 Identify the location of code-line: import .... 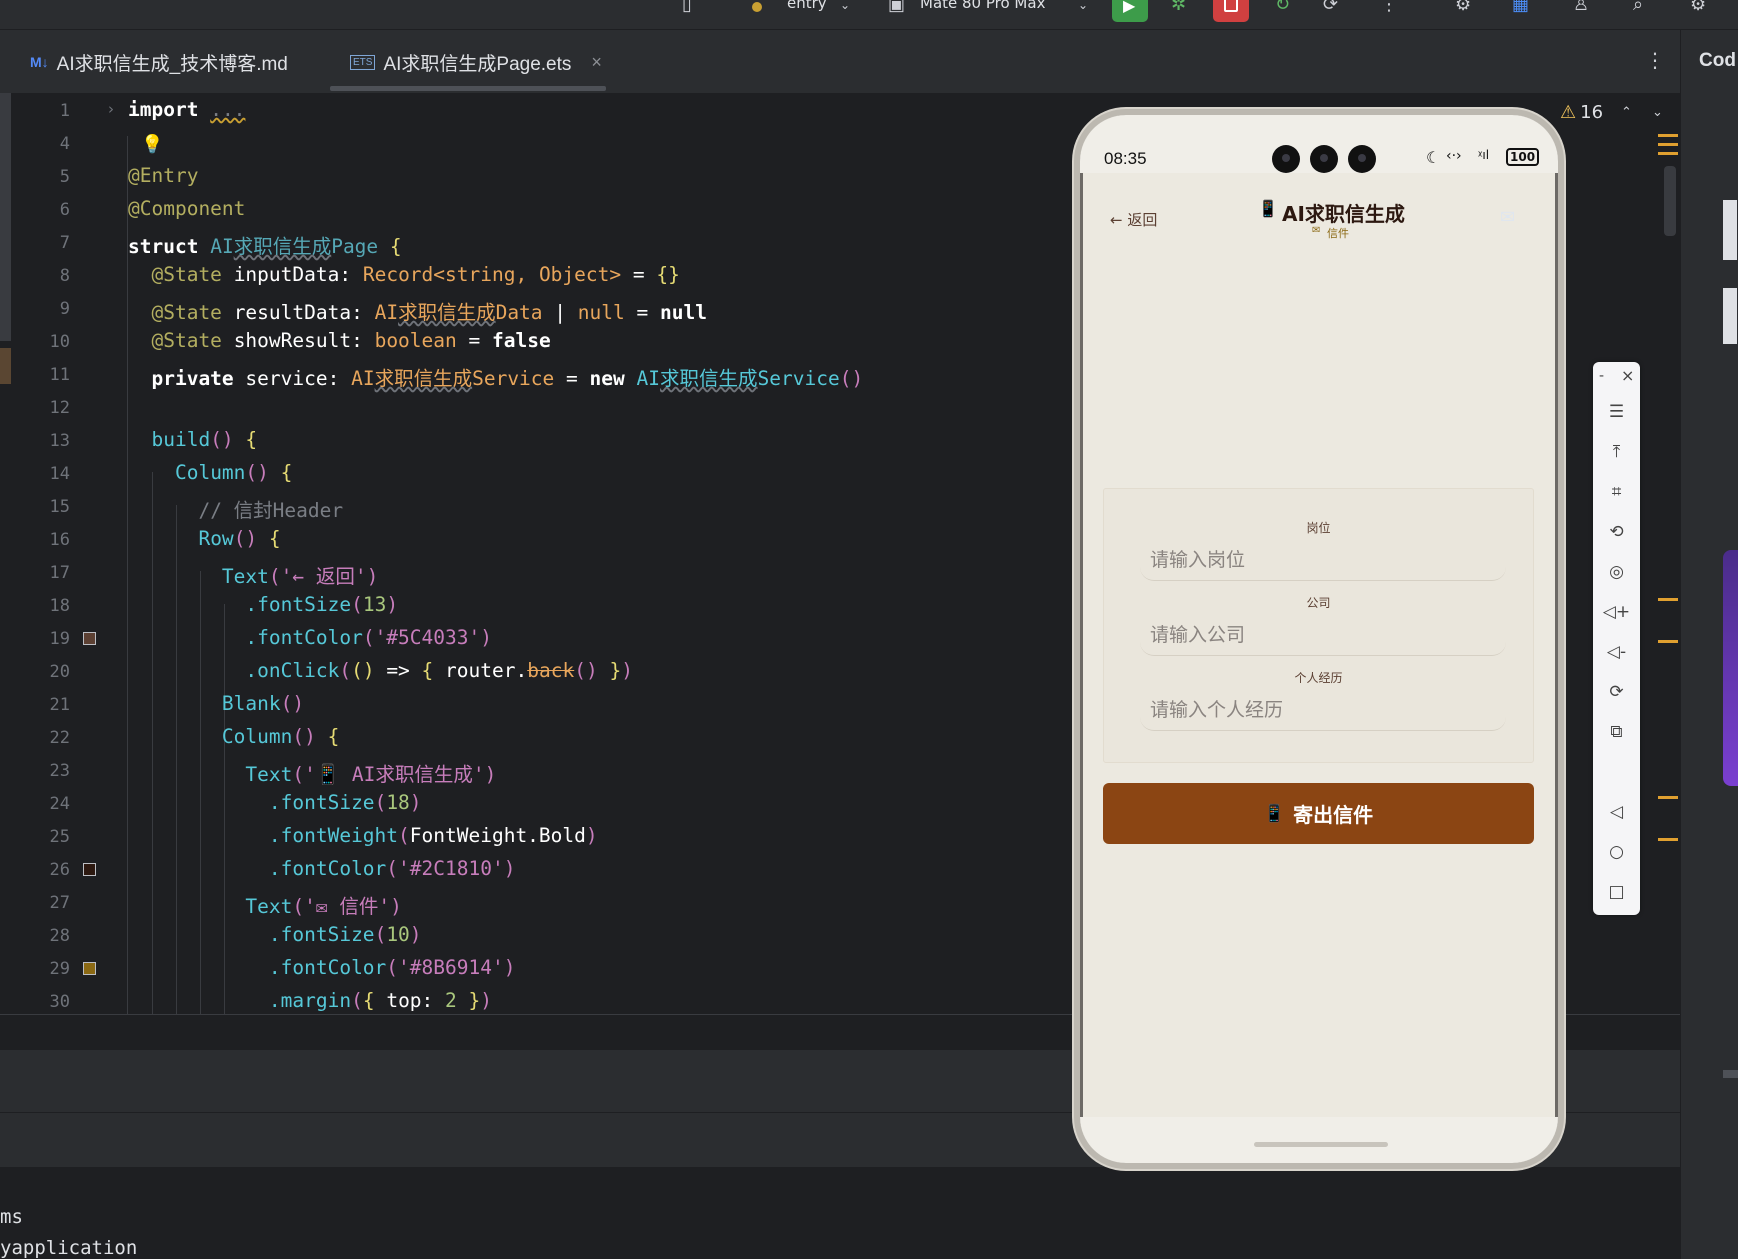
(187, 109).